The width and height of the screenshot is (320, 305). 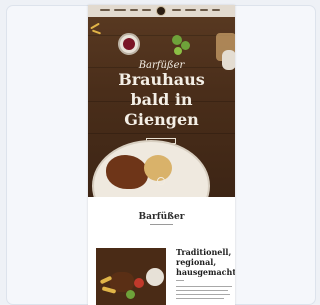 I want to click on headline-line: bald in, so click(x=161, y=99).